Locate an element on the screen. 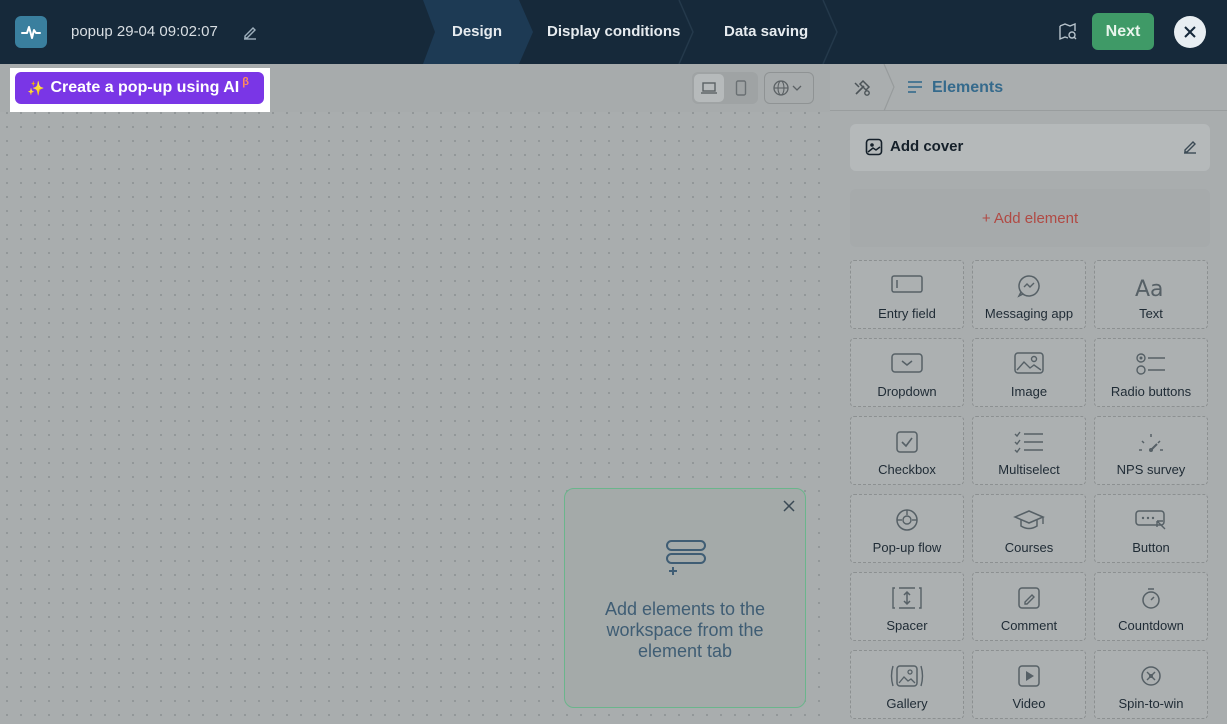  edit-name-pencil-icon is located at coordinates (250, 34).